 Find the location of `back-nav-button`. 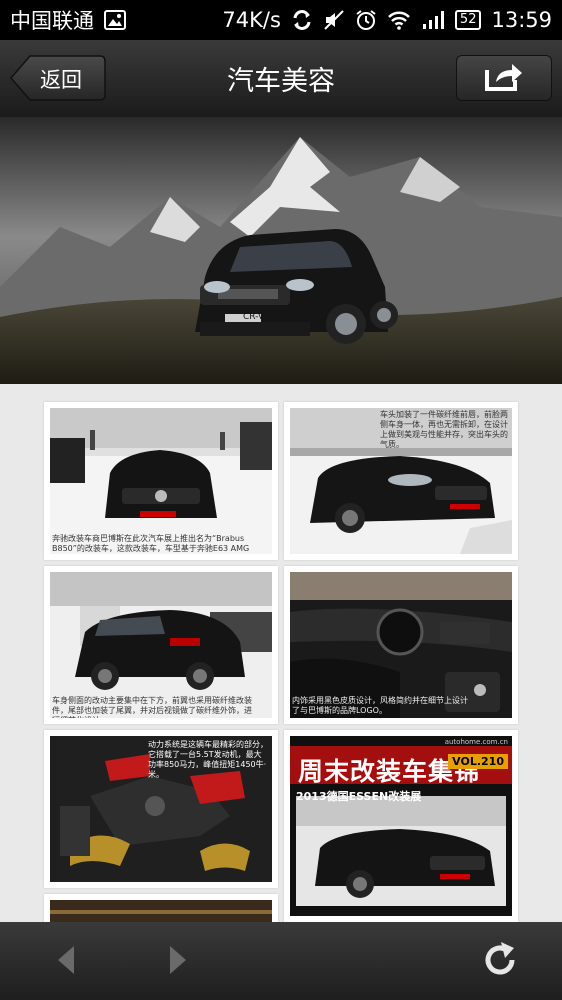

back-nav-button is located at coordinates (66, 962).